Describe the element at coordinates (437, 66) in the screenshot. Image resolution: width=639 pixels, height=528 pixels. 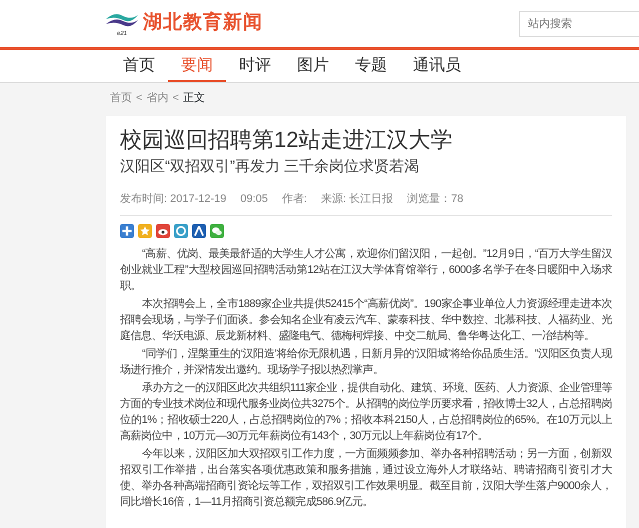
I see `nav-tab: 通讯员` at that location.